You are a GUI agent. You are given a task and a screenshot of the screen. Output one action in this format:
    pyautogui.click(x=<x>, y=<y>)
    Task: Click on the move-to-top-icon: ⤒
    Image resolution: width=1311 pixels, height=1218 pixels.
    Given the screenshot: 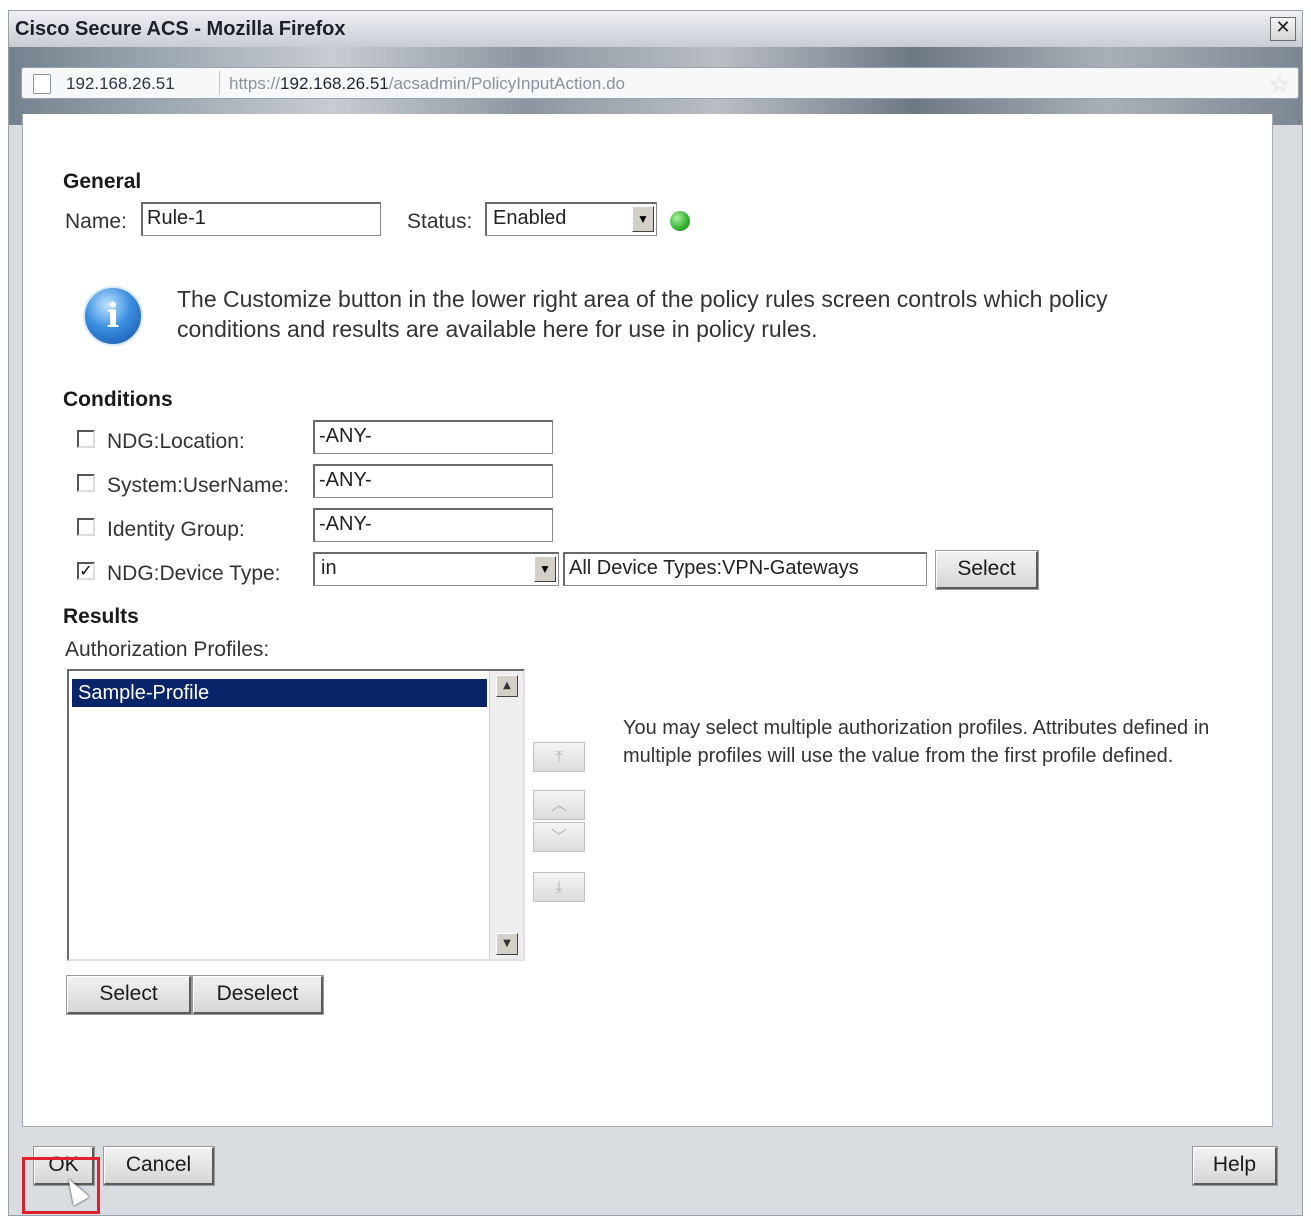 What is the action you would take?
    pyautogui.click(x=559, y=757)
    